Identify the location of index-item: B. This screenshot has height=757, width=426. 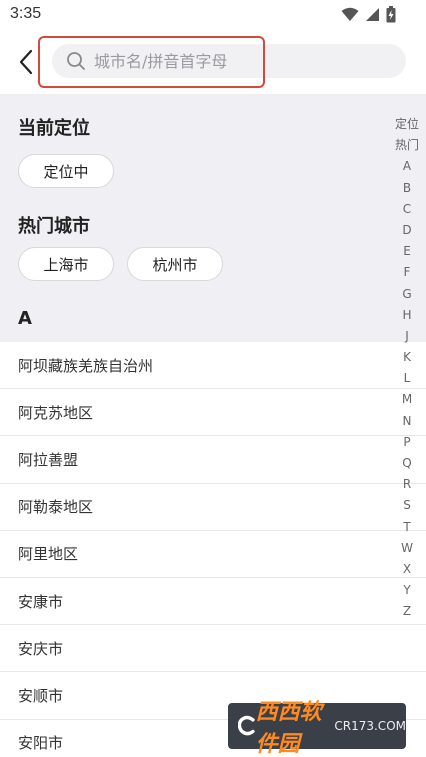
(407, 188).